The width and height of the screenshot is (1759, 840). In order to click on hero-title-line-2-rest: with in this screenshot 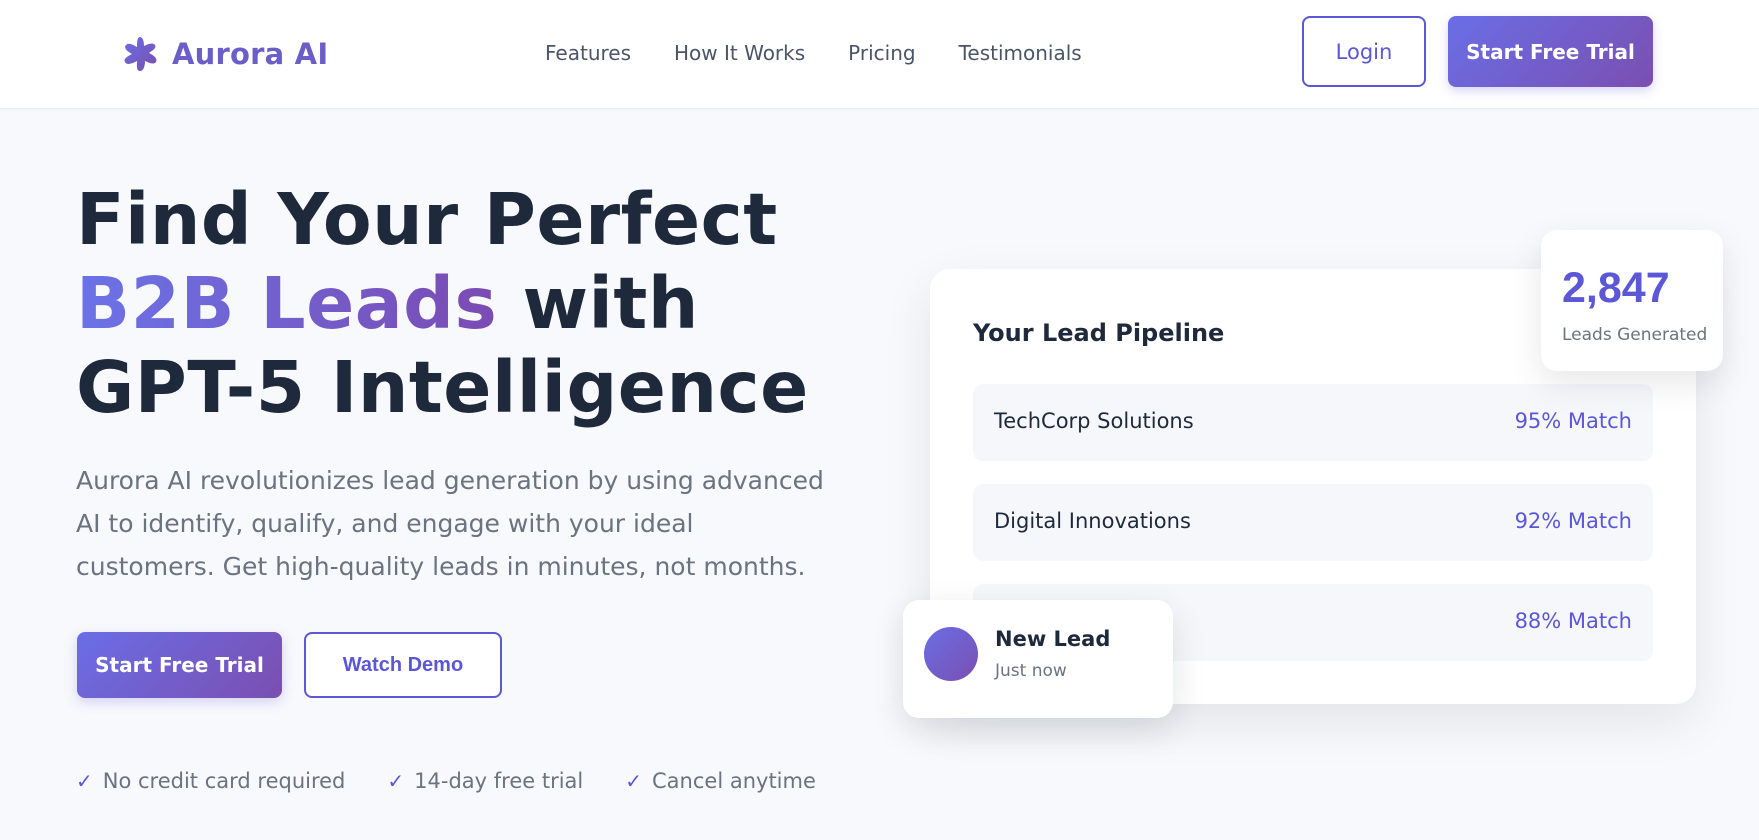, I will do `click(598, 303)`.